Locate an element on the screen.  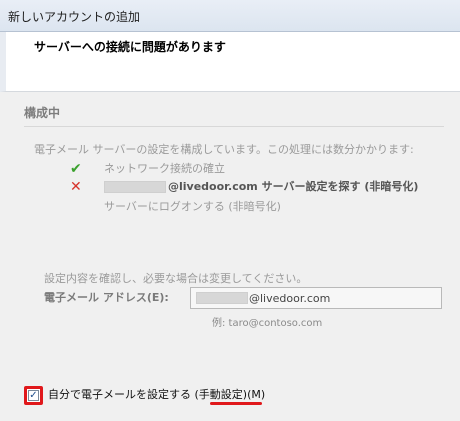
step-label: @livedoor.com サーバー設定を探す (非暗号化) is located at coordinates (261, 187).